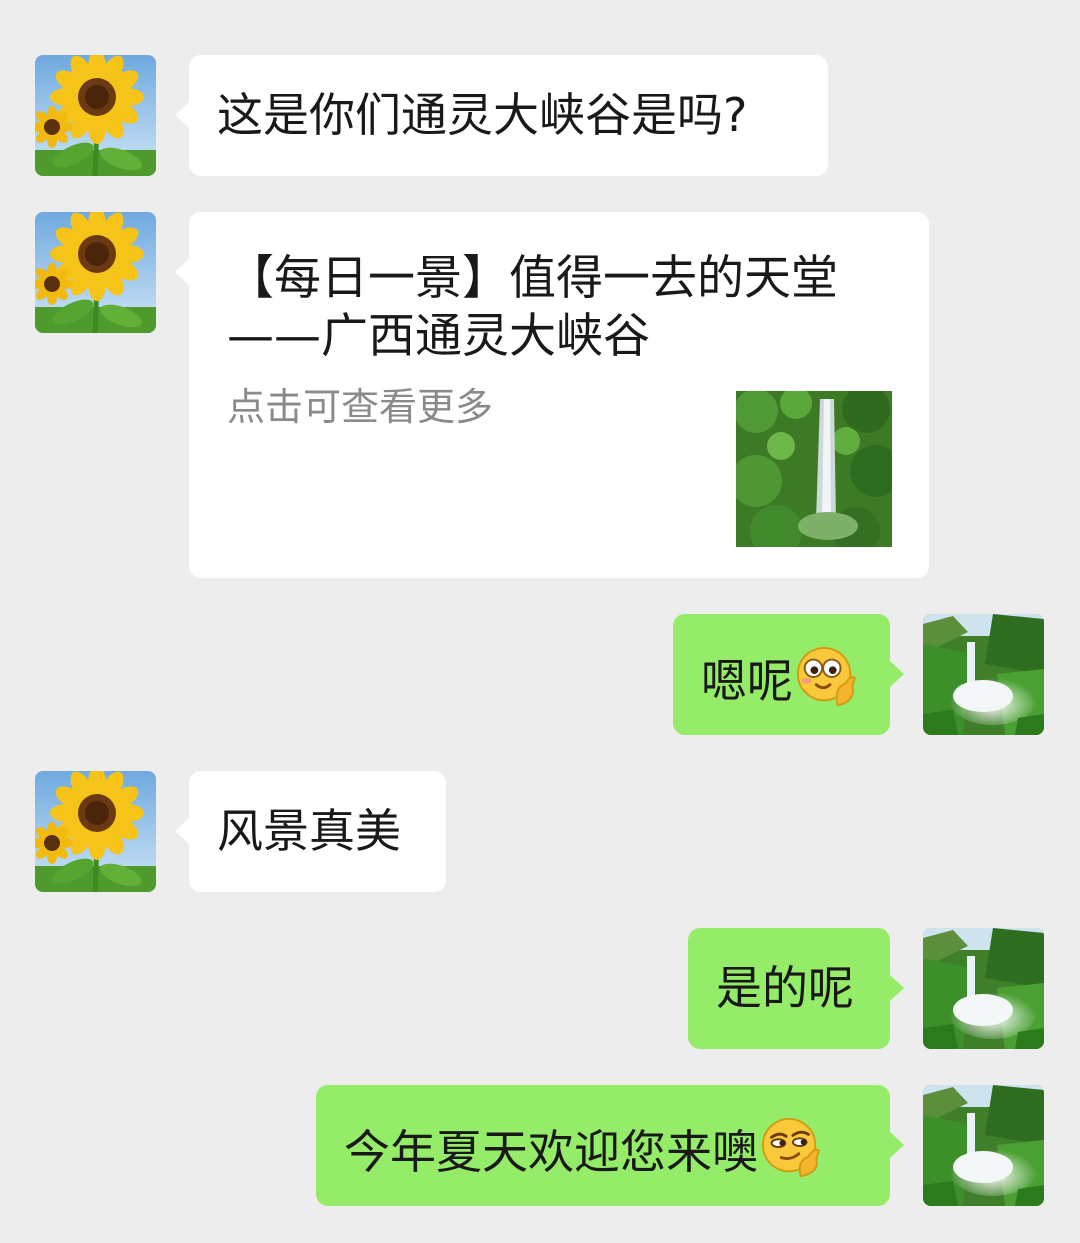  Describe the element at coordinates (482, 115) in the screenshot. I see `message-text: 这是你们通灵大峡谷是吗?` at that location.